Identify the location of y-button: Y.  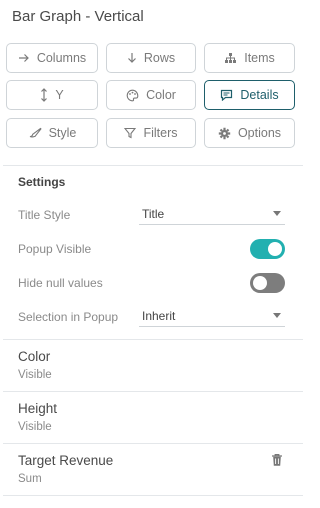
(52, 95).